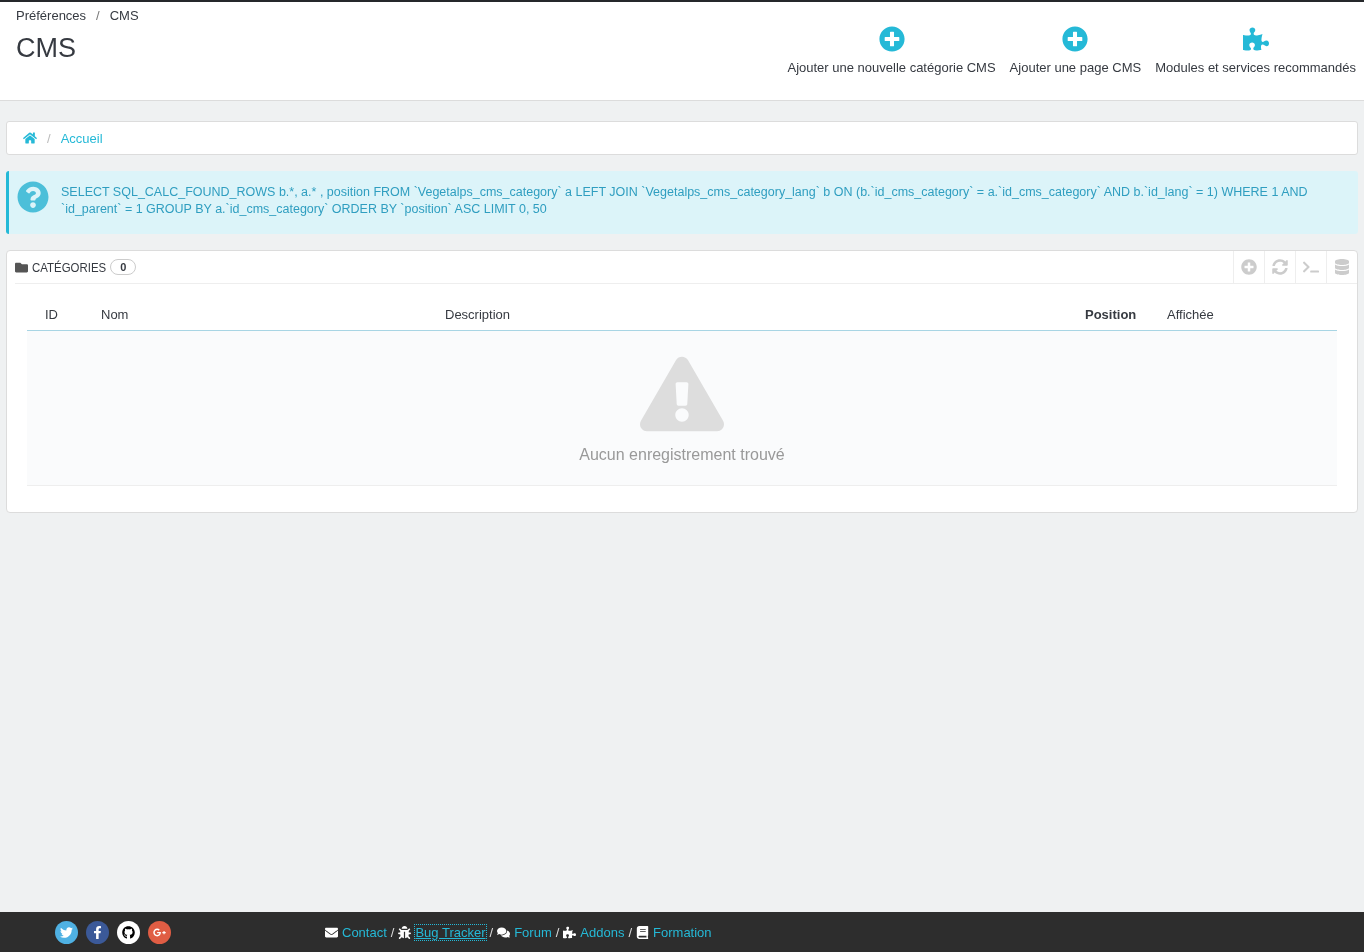  I want to click on add-icon, so click(1249, 267).